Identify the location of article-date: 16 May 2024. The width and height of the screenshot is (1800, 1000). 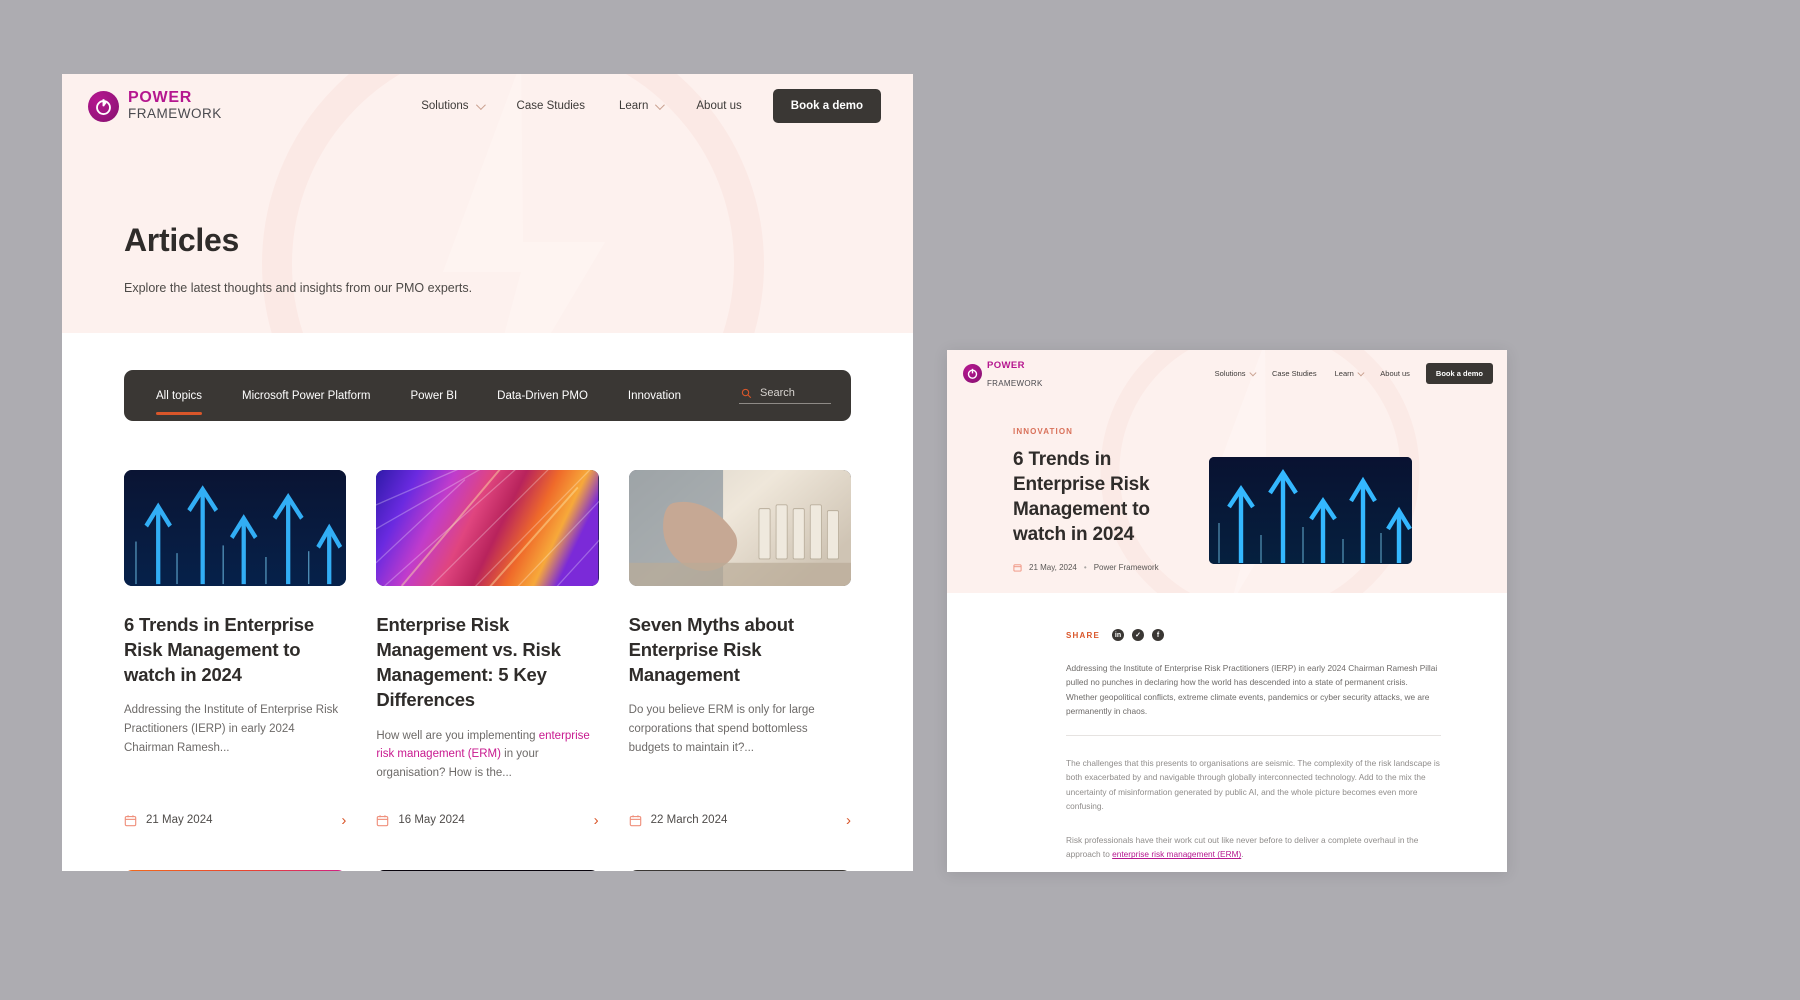
(420, 820).